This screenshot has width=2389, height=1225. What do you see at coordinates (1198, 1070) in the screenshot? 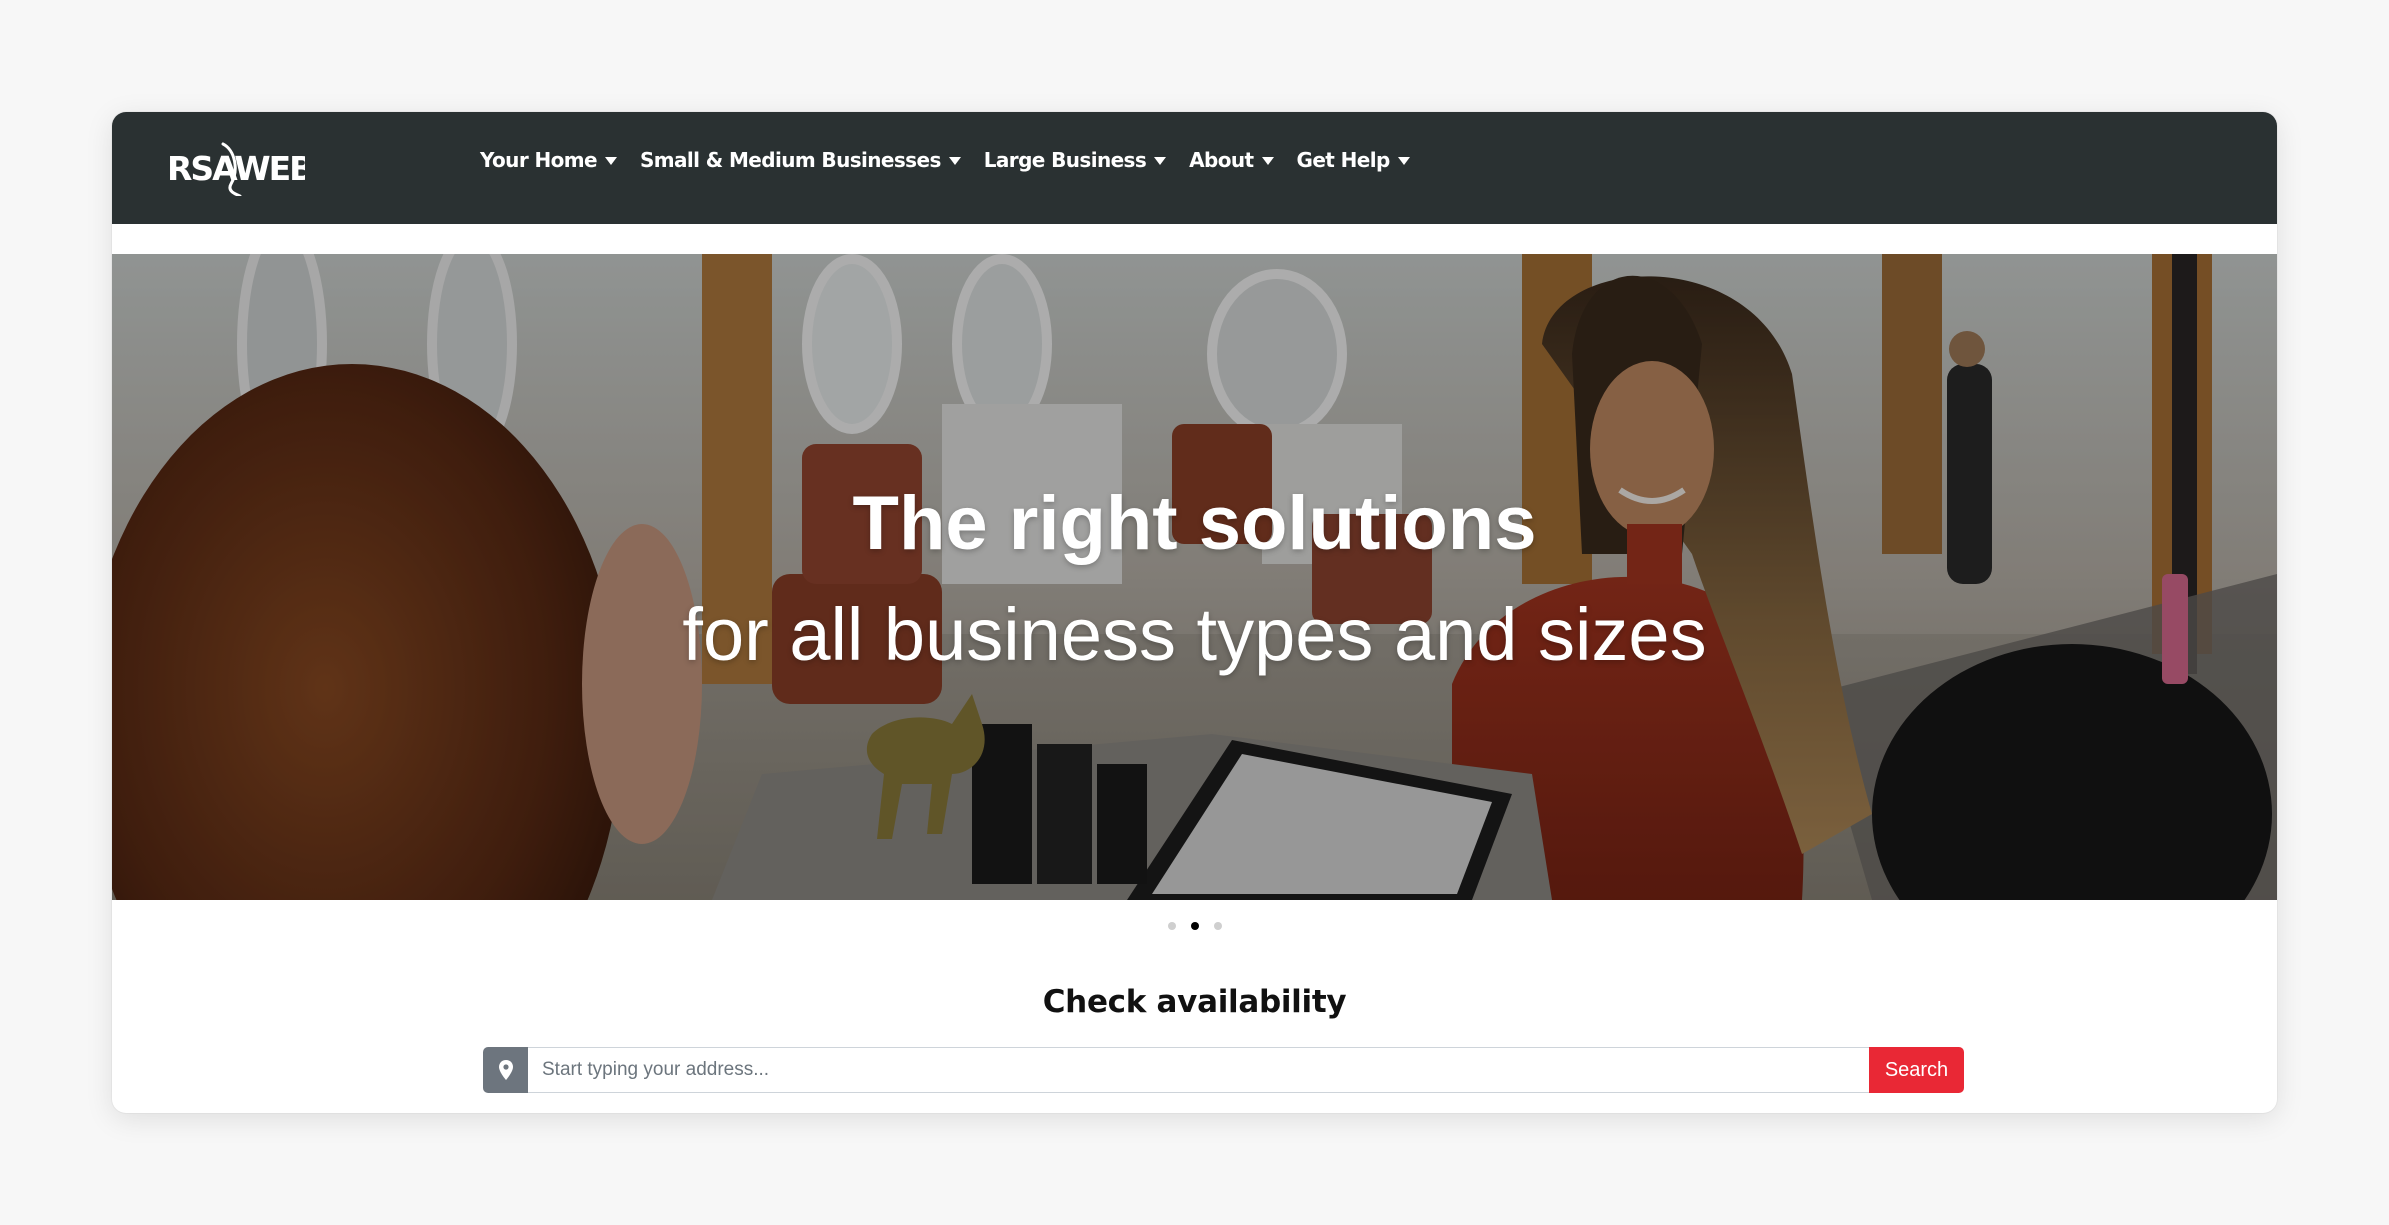
I see `address-input` at bounding box center [1198, 1070].